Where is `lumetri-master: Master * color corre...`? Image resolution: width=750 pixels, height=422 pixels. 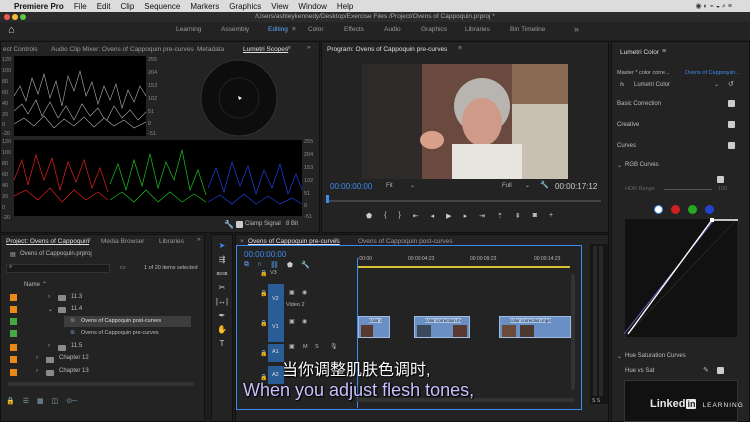 lumetri-master: Master * color corre... is located at coordinates (643, 73).